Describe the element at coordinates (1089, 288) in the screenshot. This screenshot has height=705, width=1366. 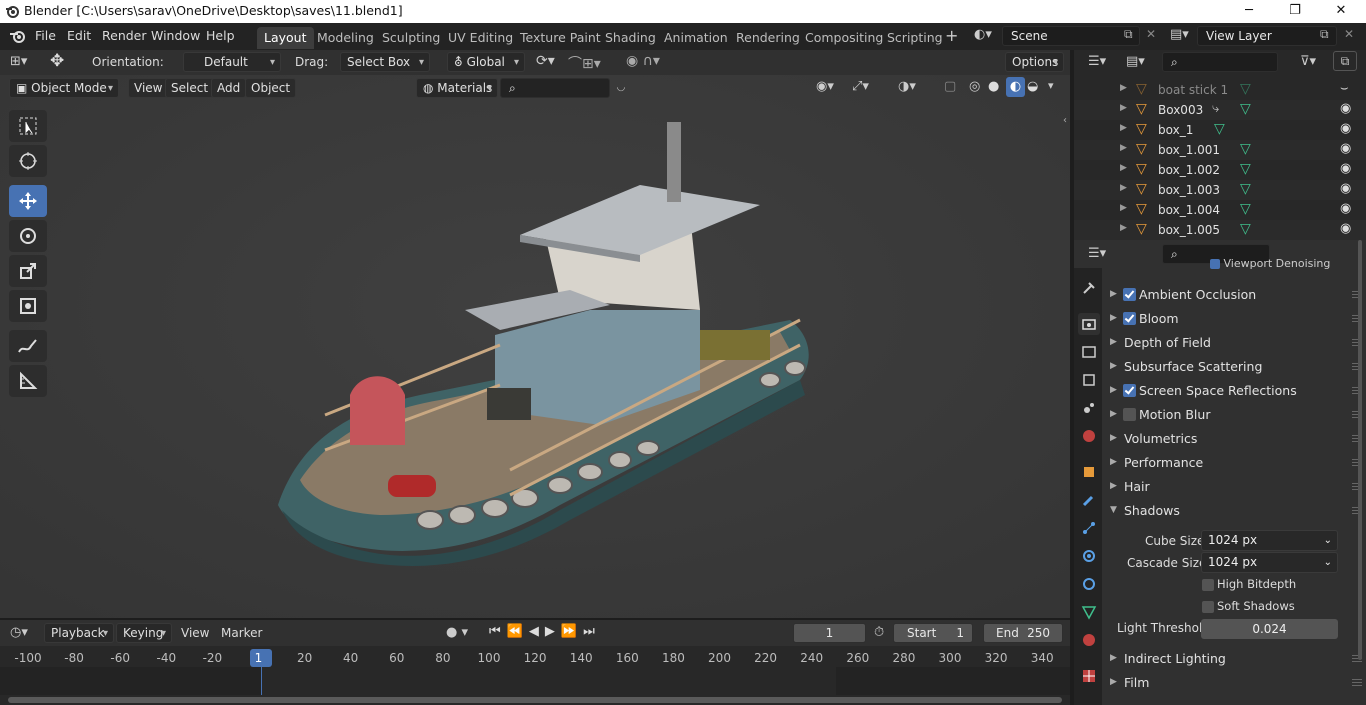
I see `tool-tab-icon` at that location.